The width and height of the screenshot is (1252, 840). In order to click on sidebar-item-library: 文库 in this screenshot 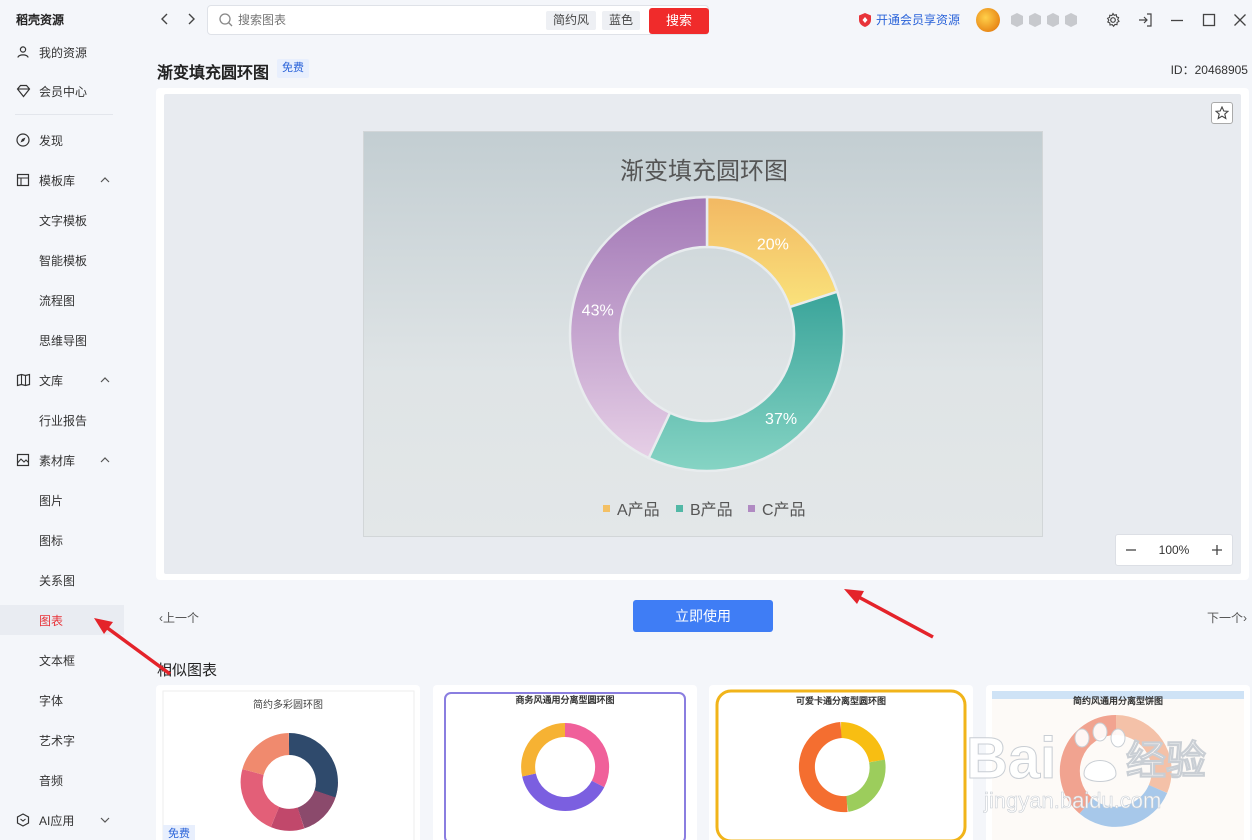, I will do `click(62, 380)`.